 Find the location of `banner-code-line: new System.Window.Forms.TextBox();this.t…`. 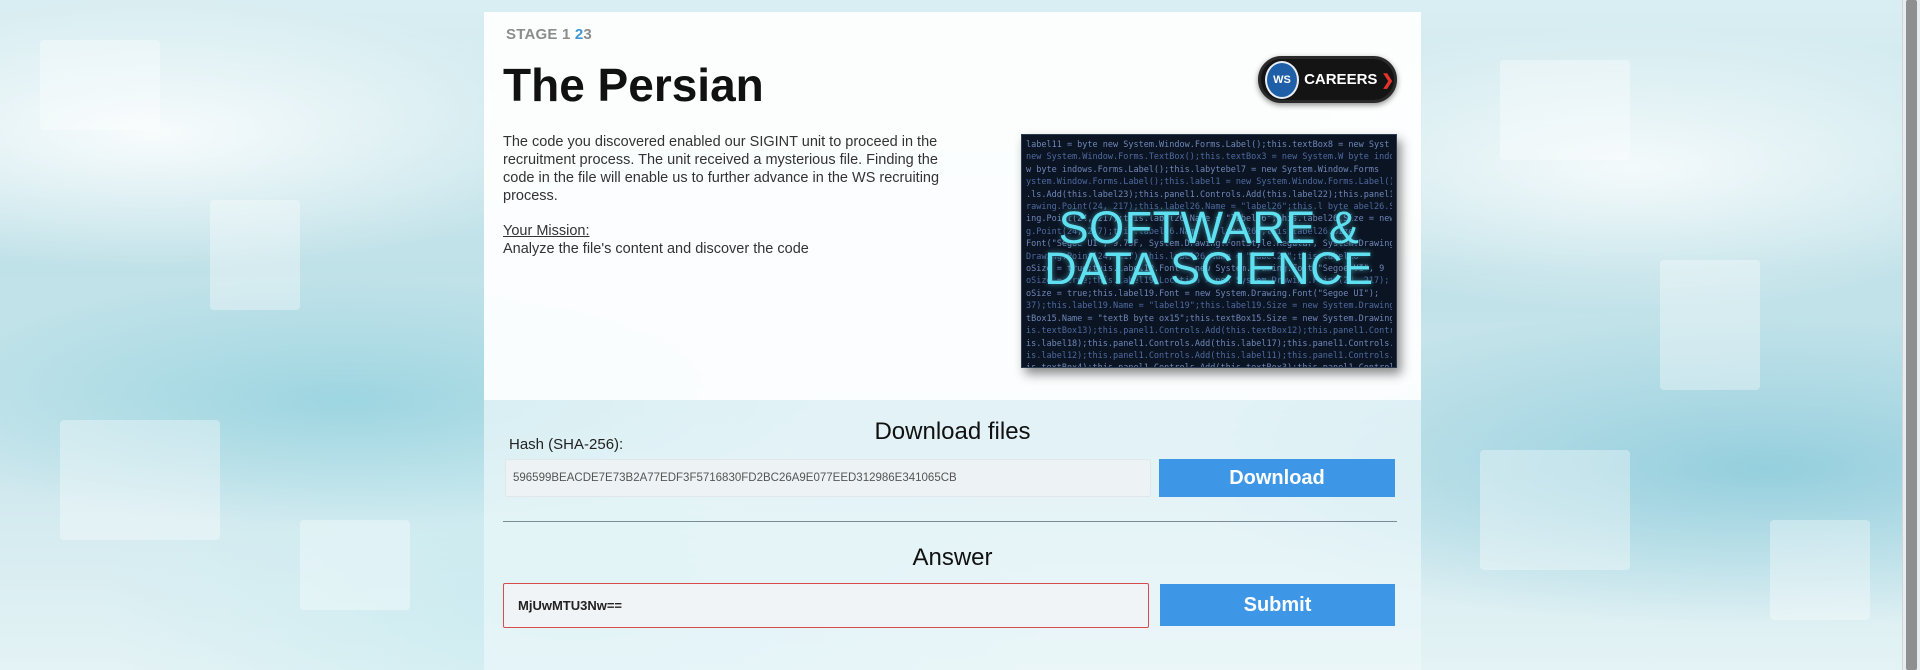

banner-code-line: new System.Window.Forms.TextBox();this.t… is located at coordinates (1209, 157).